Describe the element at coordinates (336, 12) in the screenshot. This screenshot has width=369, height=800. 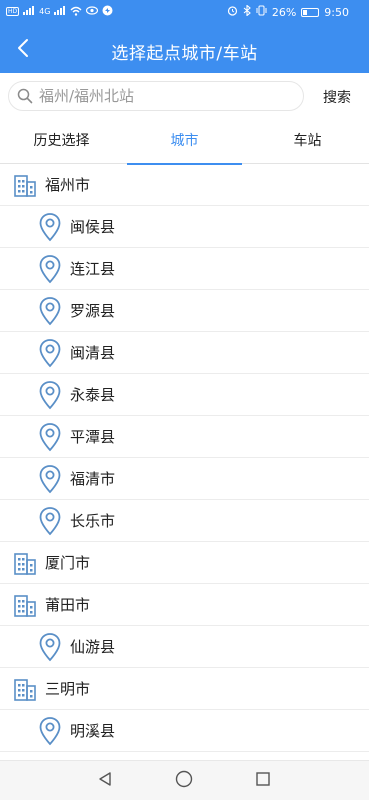
I see `status-time: 9:50` at that location.